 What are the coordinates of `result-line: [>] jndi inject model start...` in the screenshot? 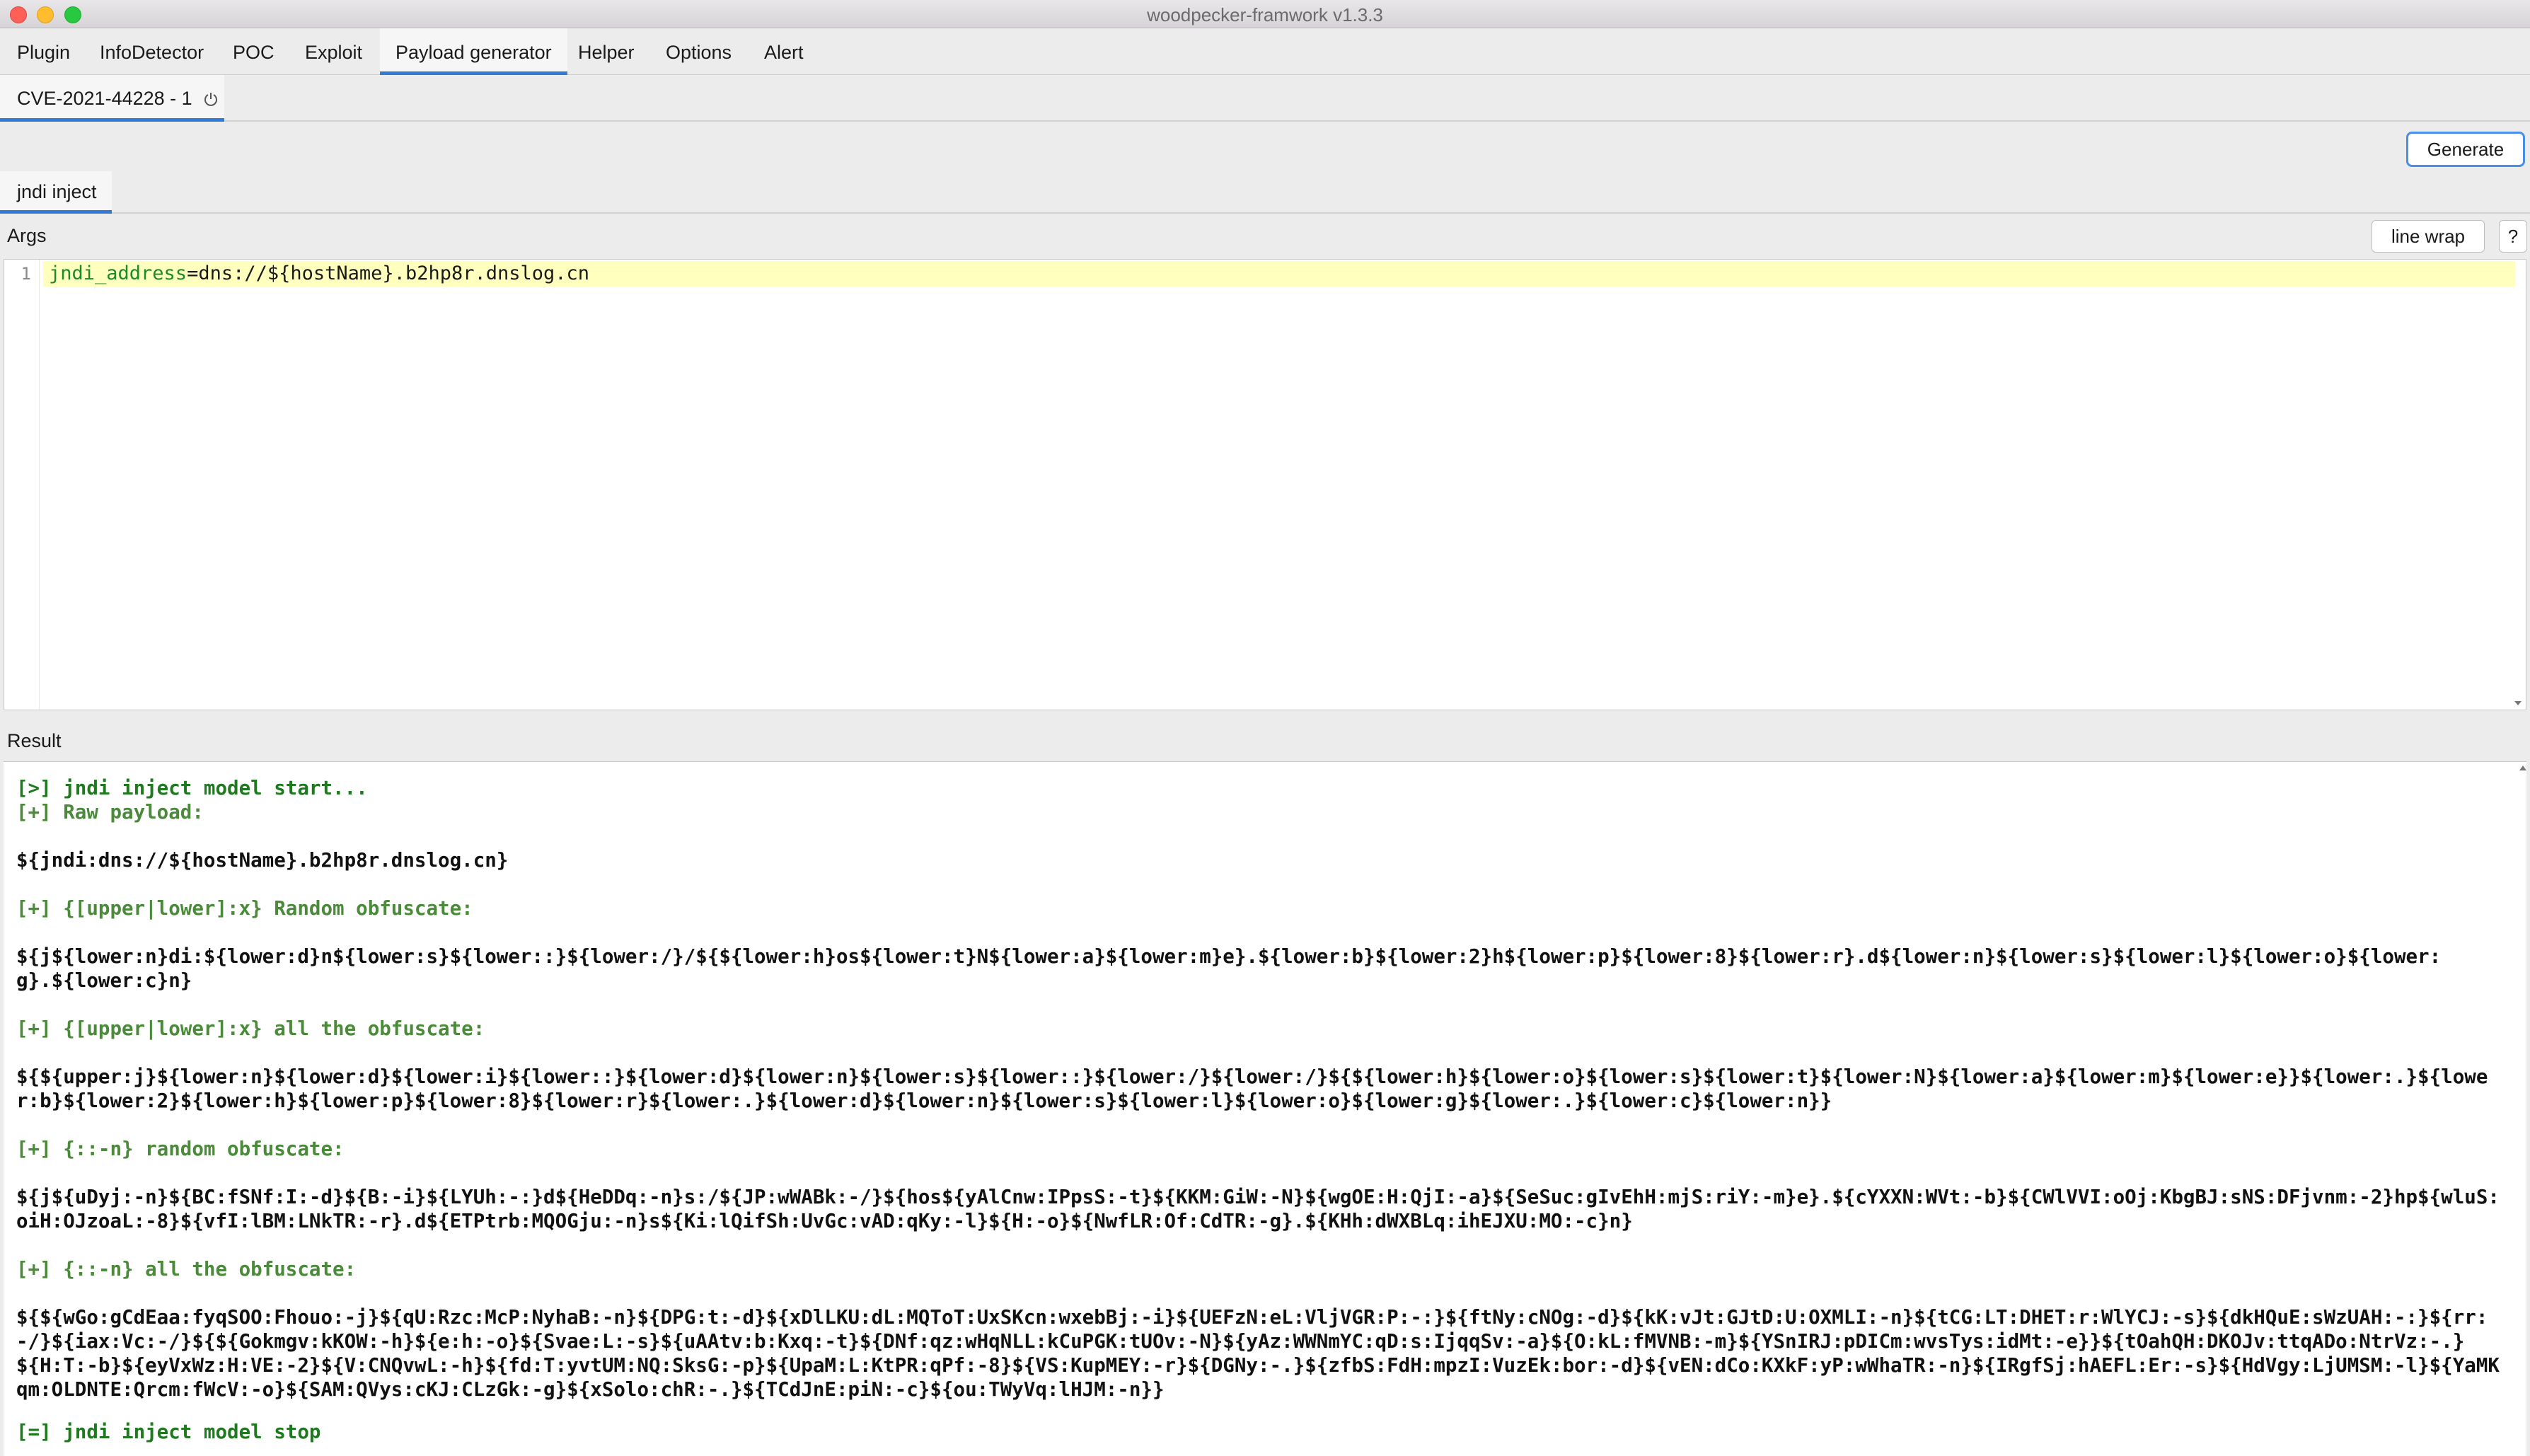 It's located at (192, 788).